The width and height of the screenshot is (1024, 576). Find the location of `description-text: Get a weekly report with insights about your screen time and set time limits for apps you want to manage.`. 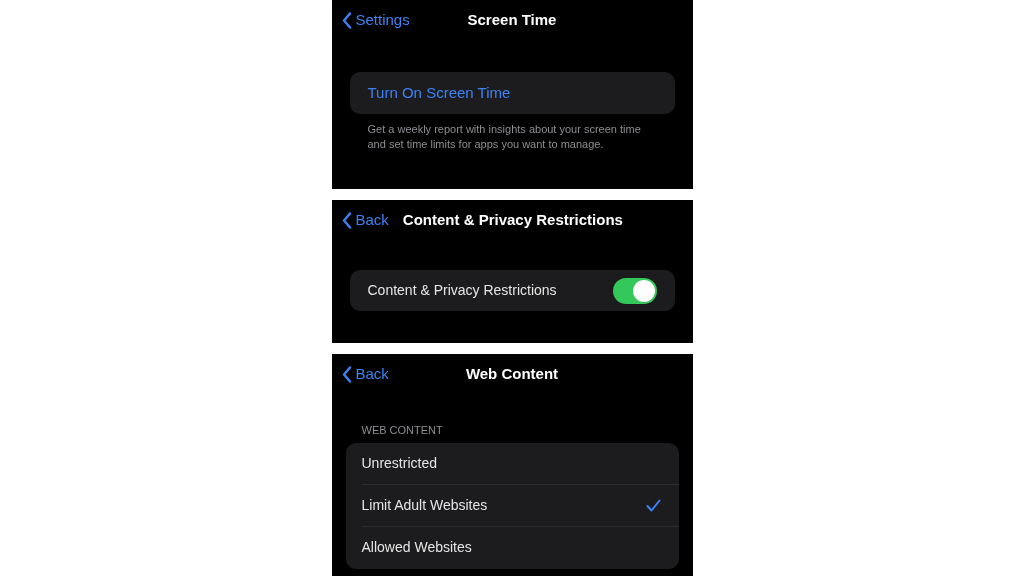

description-text: Get a weekly report with insights about your screen time and set time limits for apps you want to manage. is located at coordinates (504, 137).